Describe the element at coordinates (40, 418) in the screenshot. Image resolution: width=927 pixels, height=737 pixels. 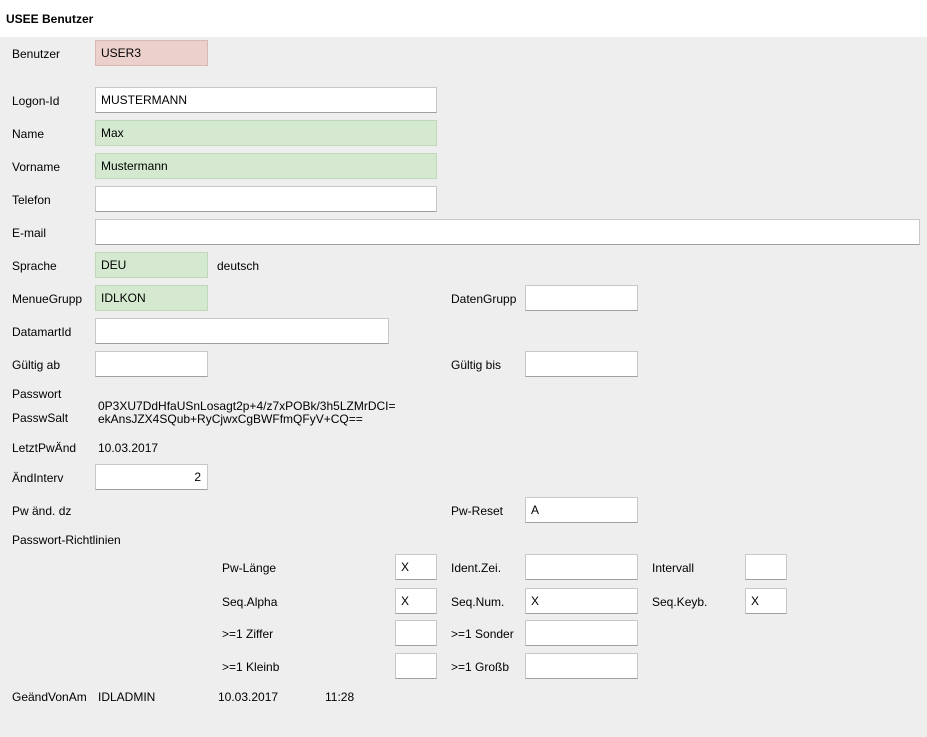
I see `passwsalt-label: PasswSalt` at that location.